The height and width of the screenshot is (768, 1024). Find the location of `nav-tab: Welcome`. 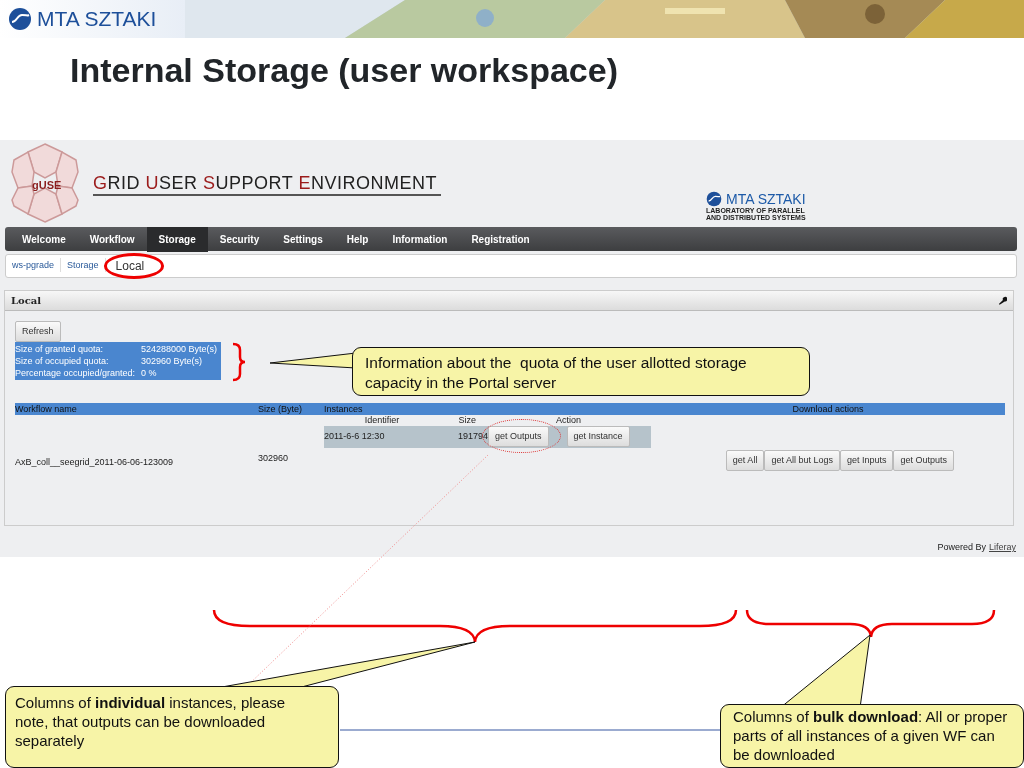

nav-tab: Welcome is located at coordinates (44, 239).